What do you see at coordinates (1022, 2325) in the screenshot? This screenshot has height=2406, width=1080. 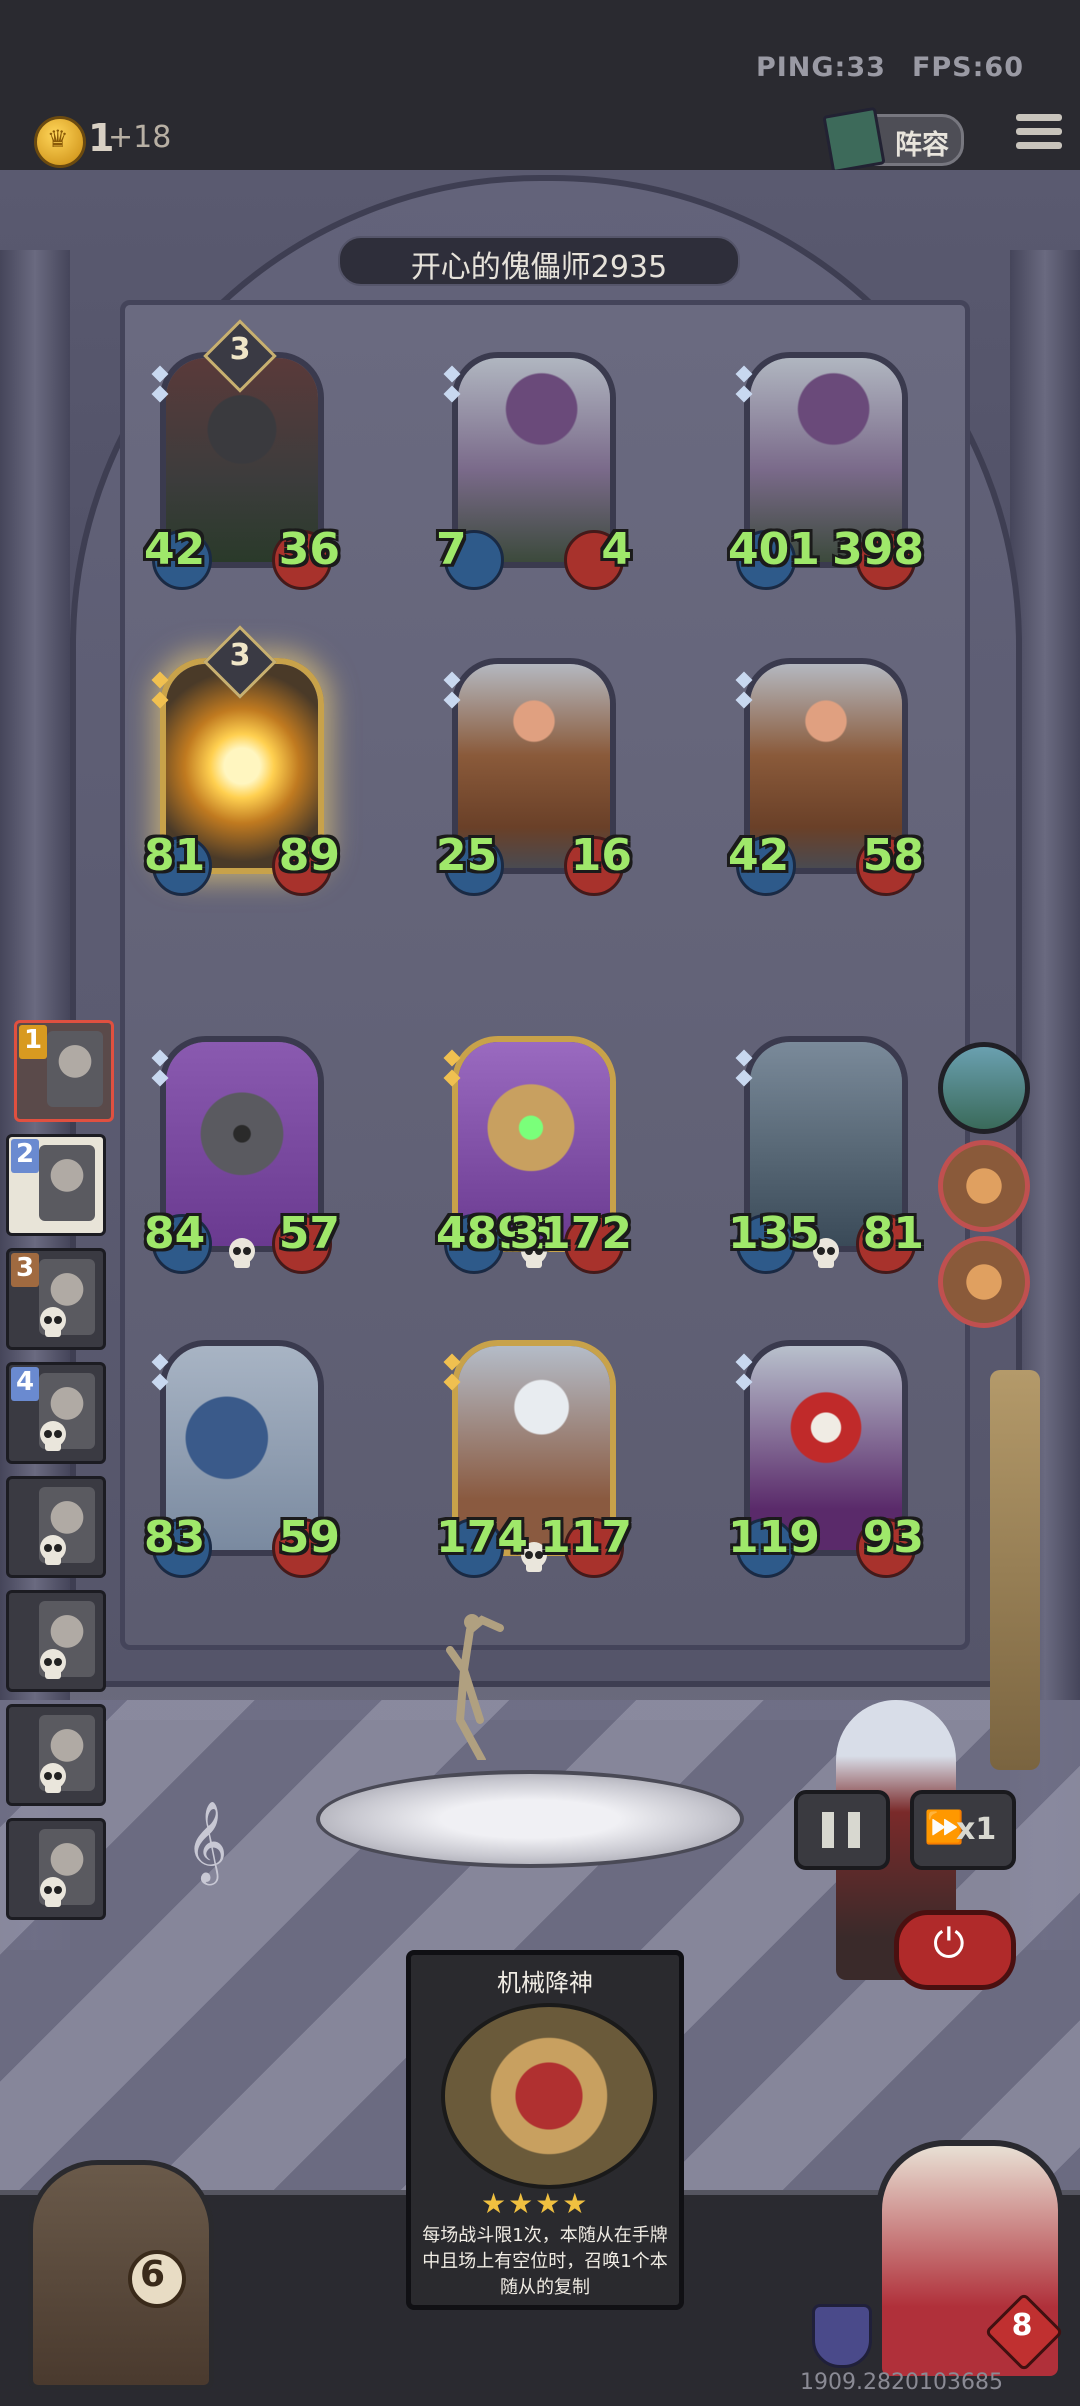 I see `hero-health: 8` at bounding box center [1022, 2325].